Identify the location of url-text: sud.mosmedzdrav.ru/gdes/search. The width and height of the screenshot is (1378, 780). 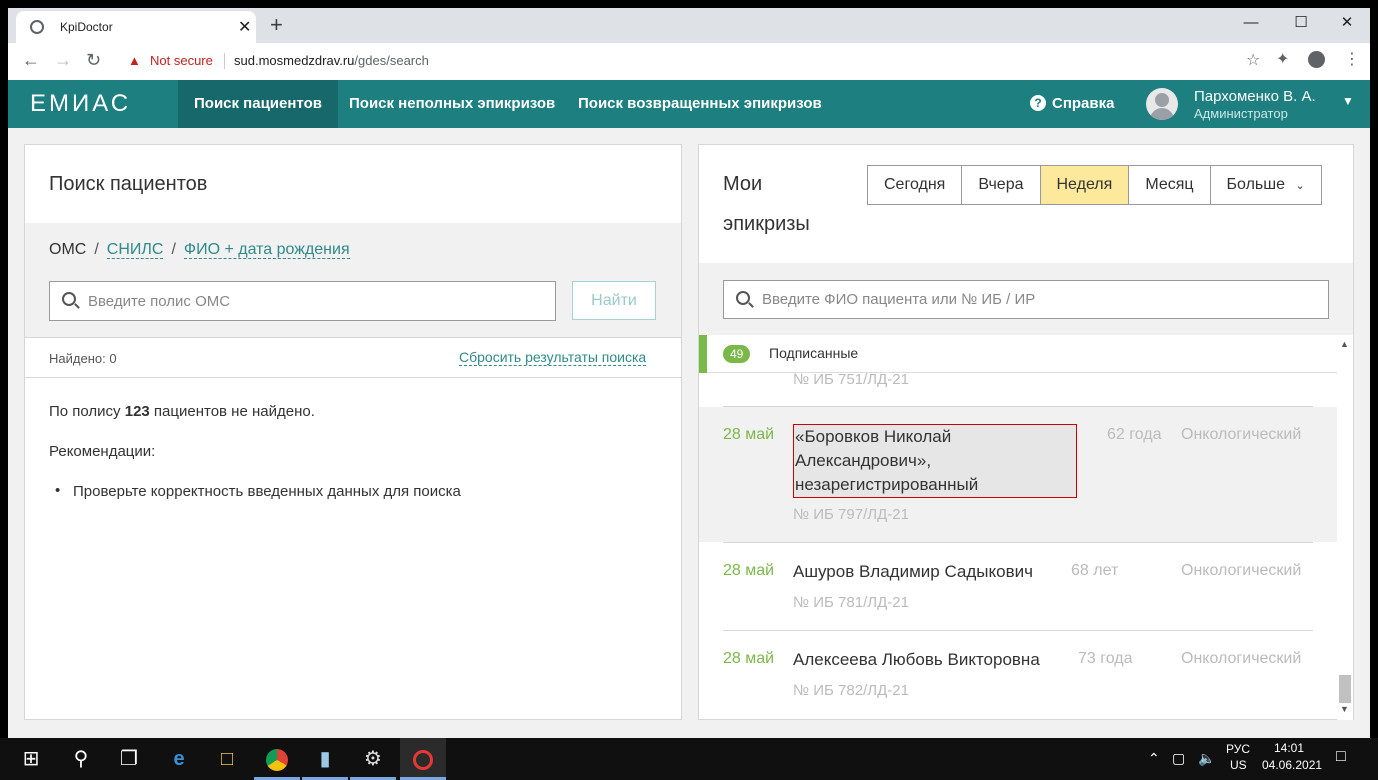
(331, 60).